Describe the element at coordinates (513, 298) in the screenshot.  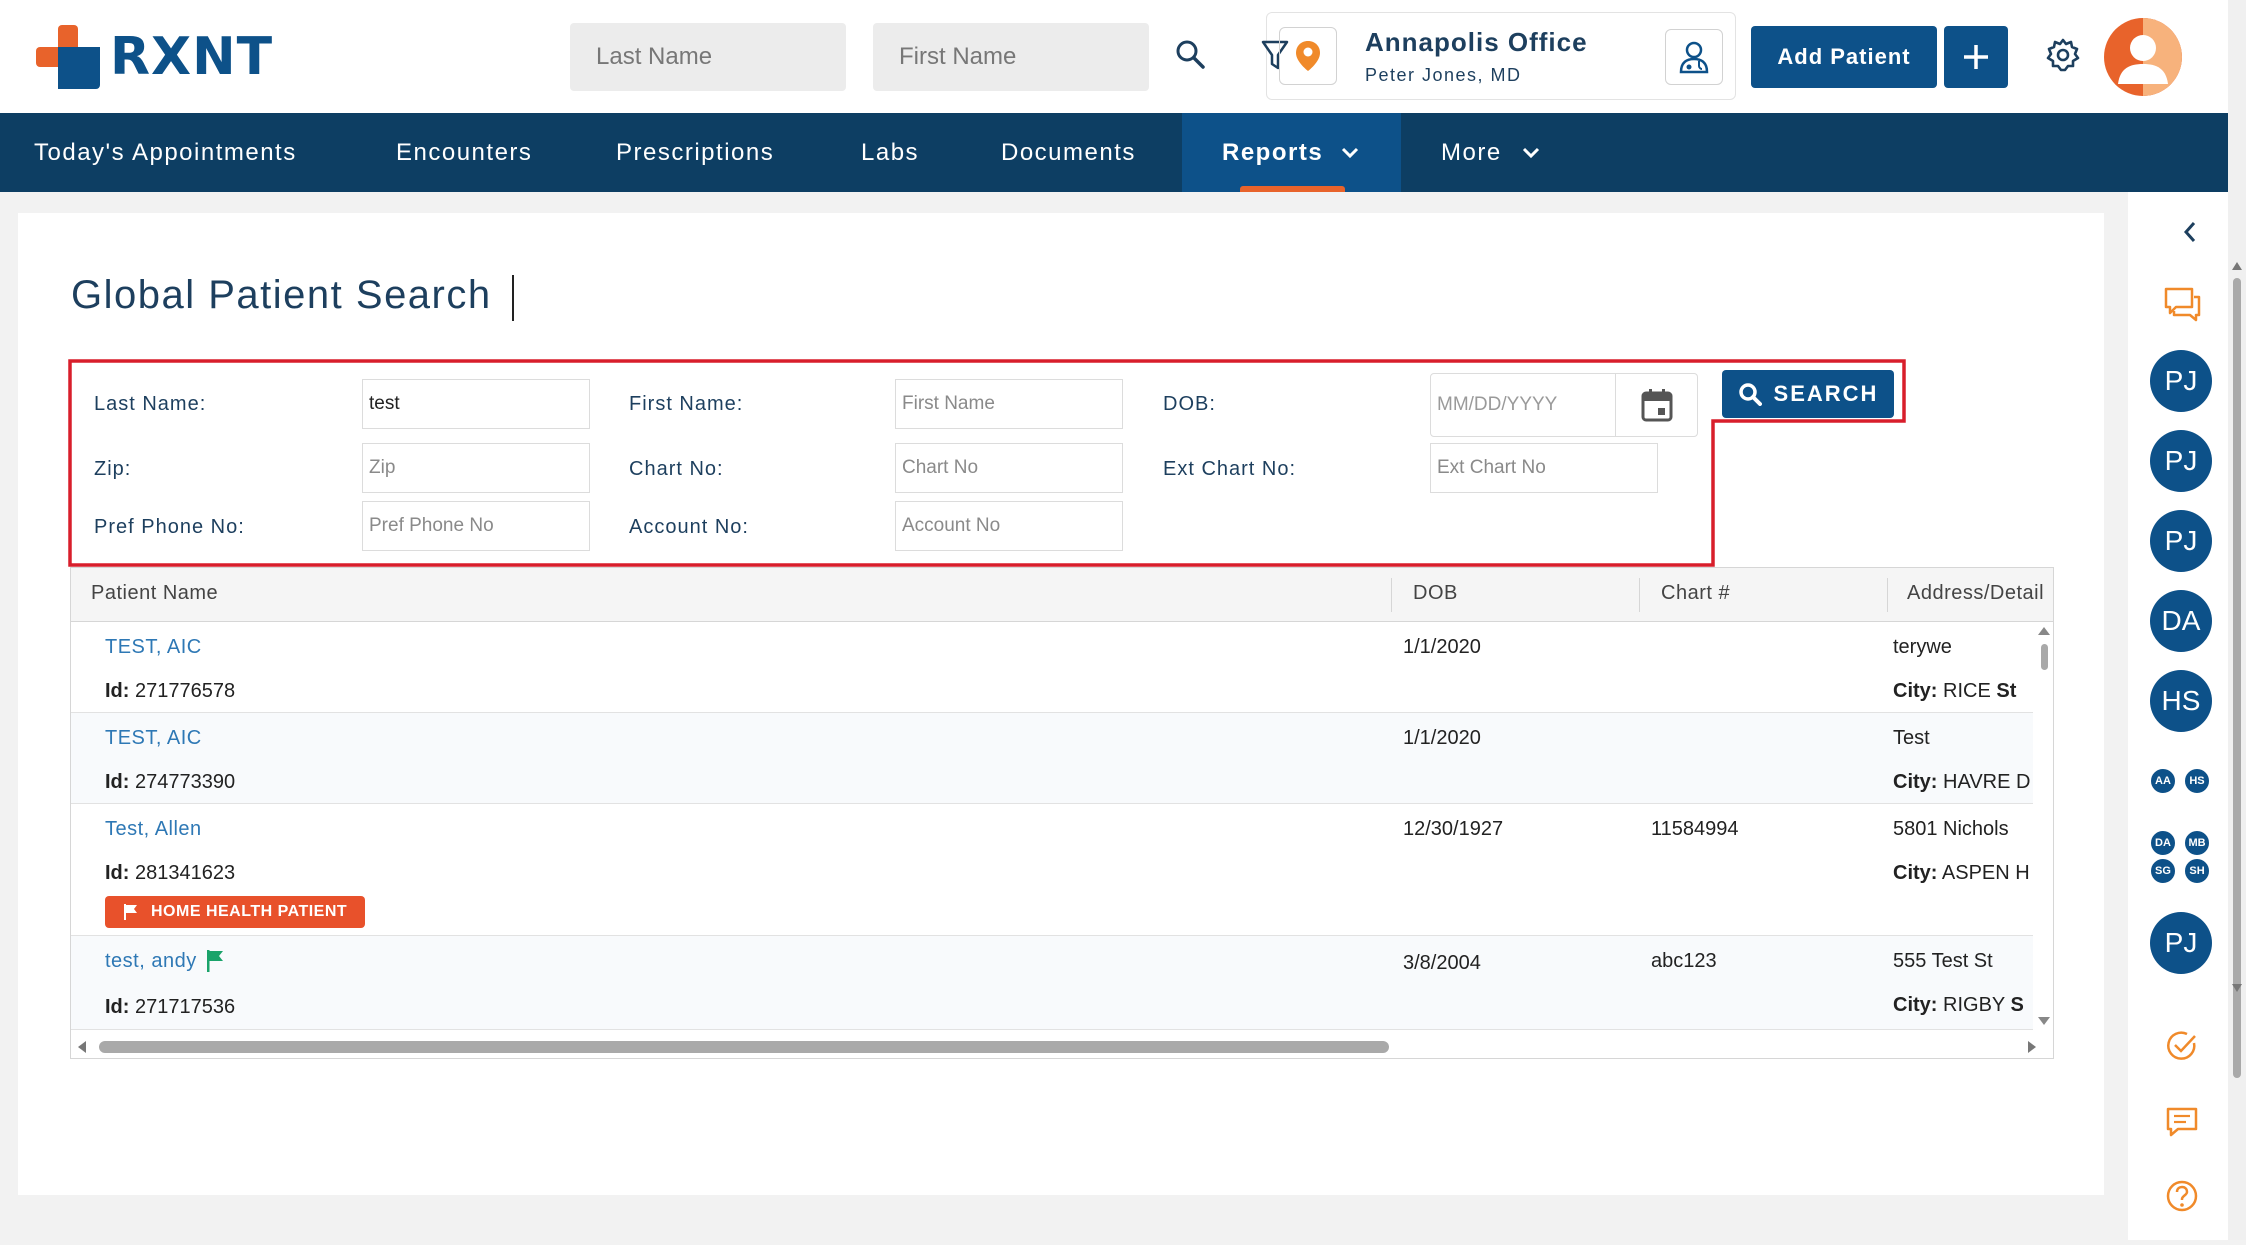
I see `text-caret` at that location.